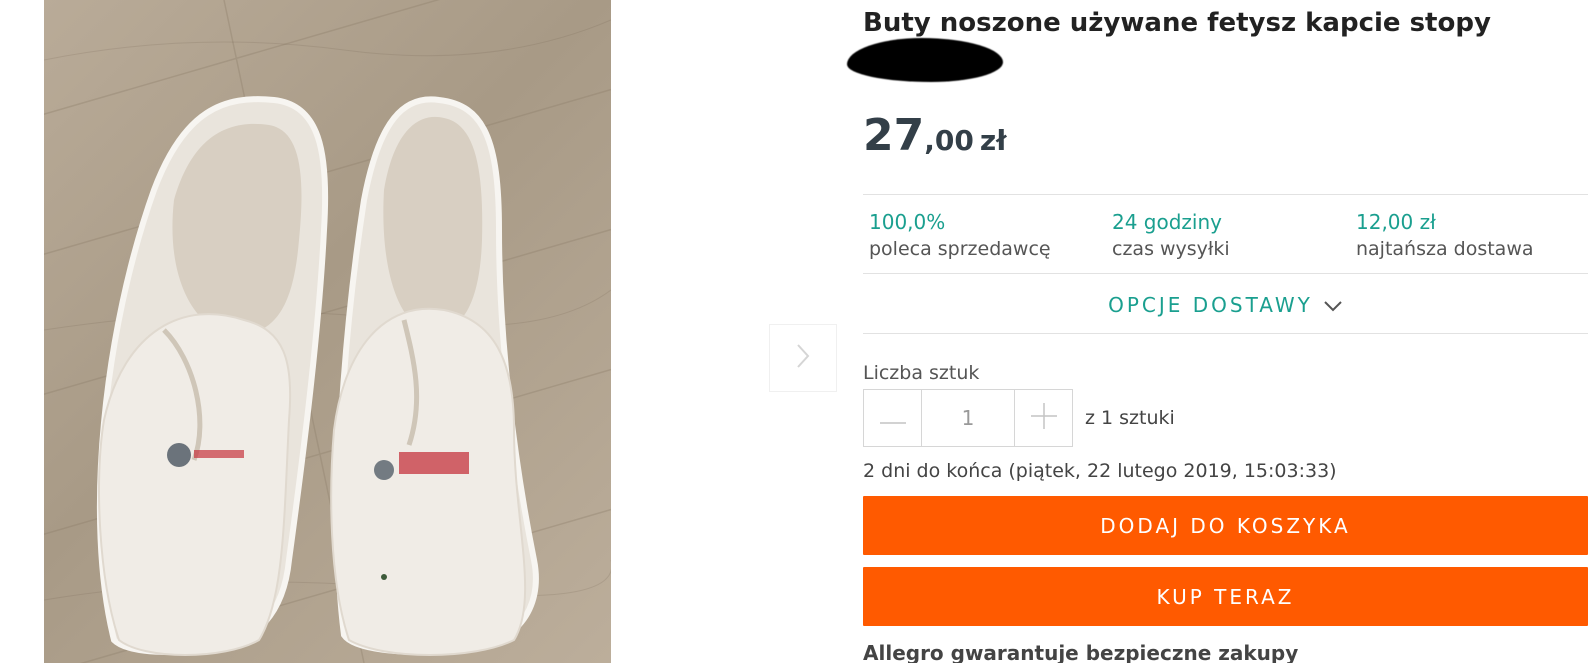 The width and height of the screenshot is (1588, 663). I want to click on delivery-options-label: OPCJE DOSTAWY, so click(1210, 305).